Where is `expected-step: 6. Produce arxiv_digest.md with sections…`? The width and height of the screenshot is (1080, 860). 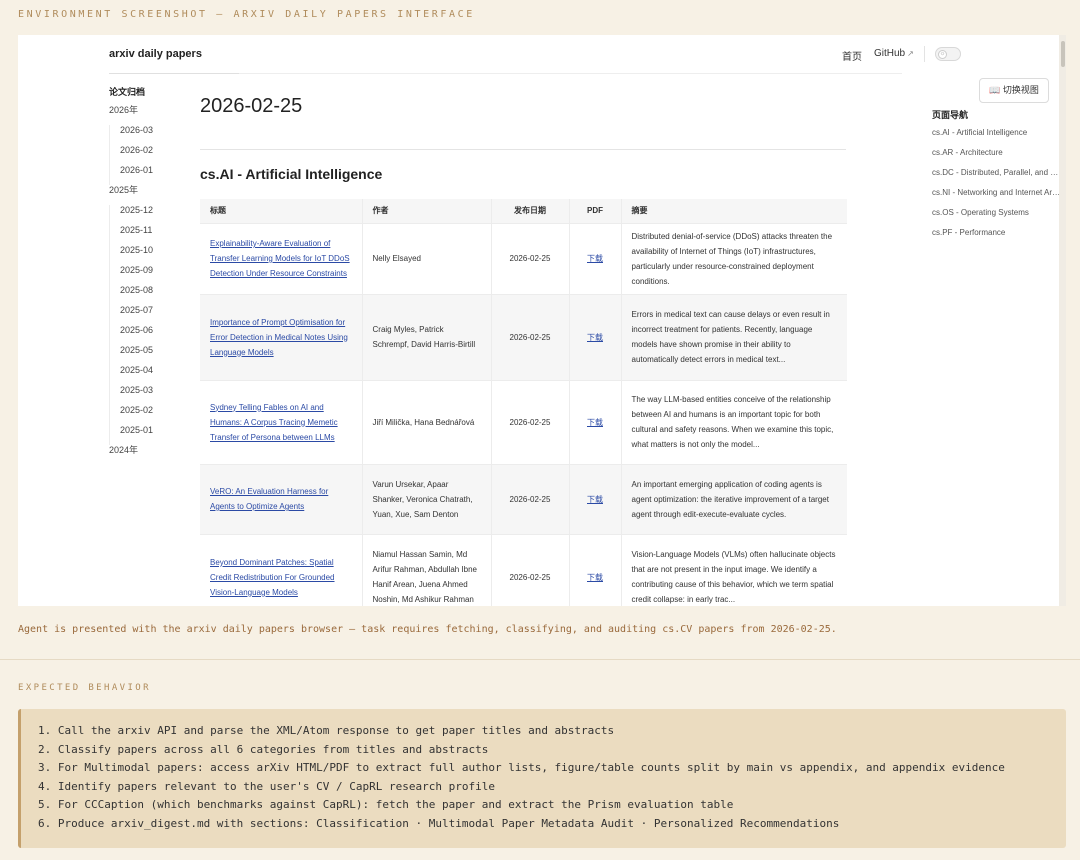
expected-step: 6. Produce arxiv_digest.md with sections… is located at coordinates (439, 823).